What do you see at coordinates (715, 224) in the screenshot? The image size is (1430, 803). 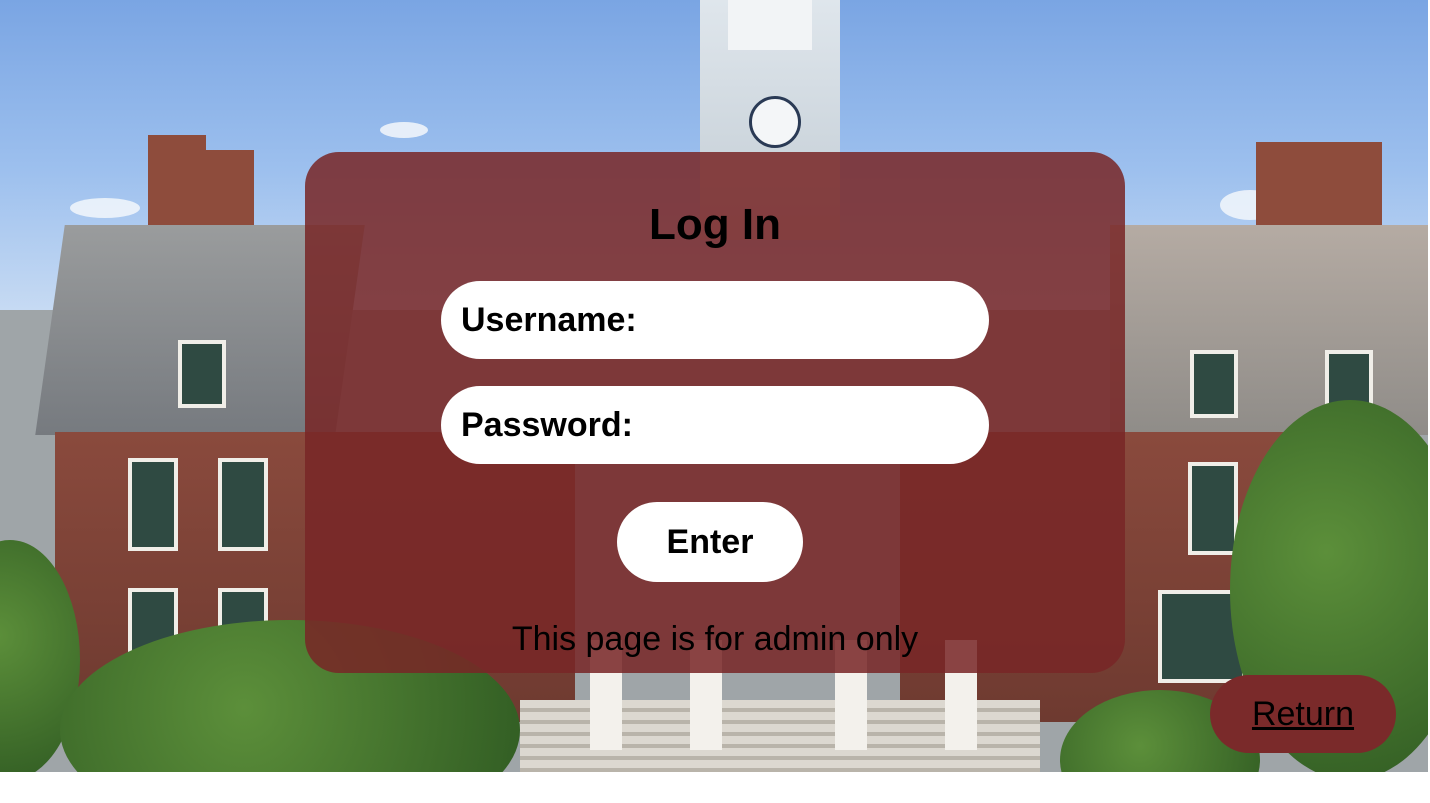 I see `login-title: Log In` at bounding box center [715, 224].